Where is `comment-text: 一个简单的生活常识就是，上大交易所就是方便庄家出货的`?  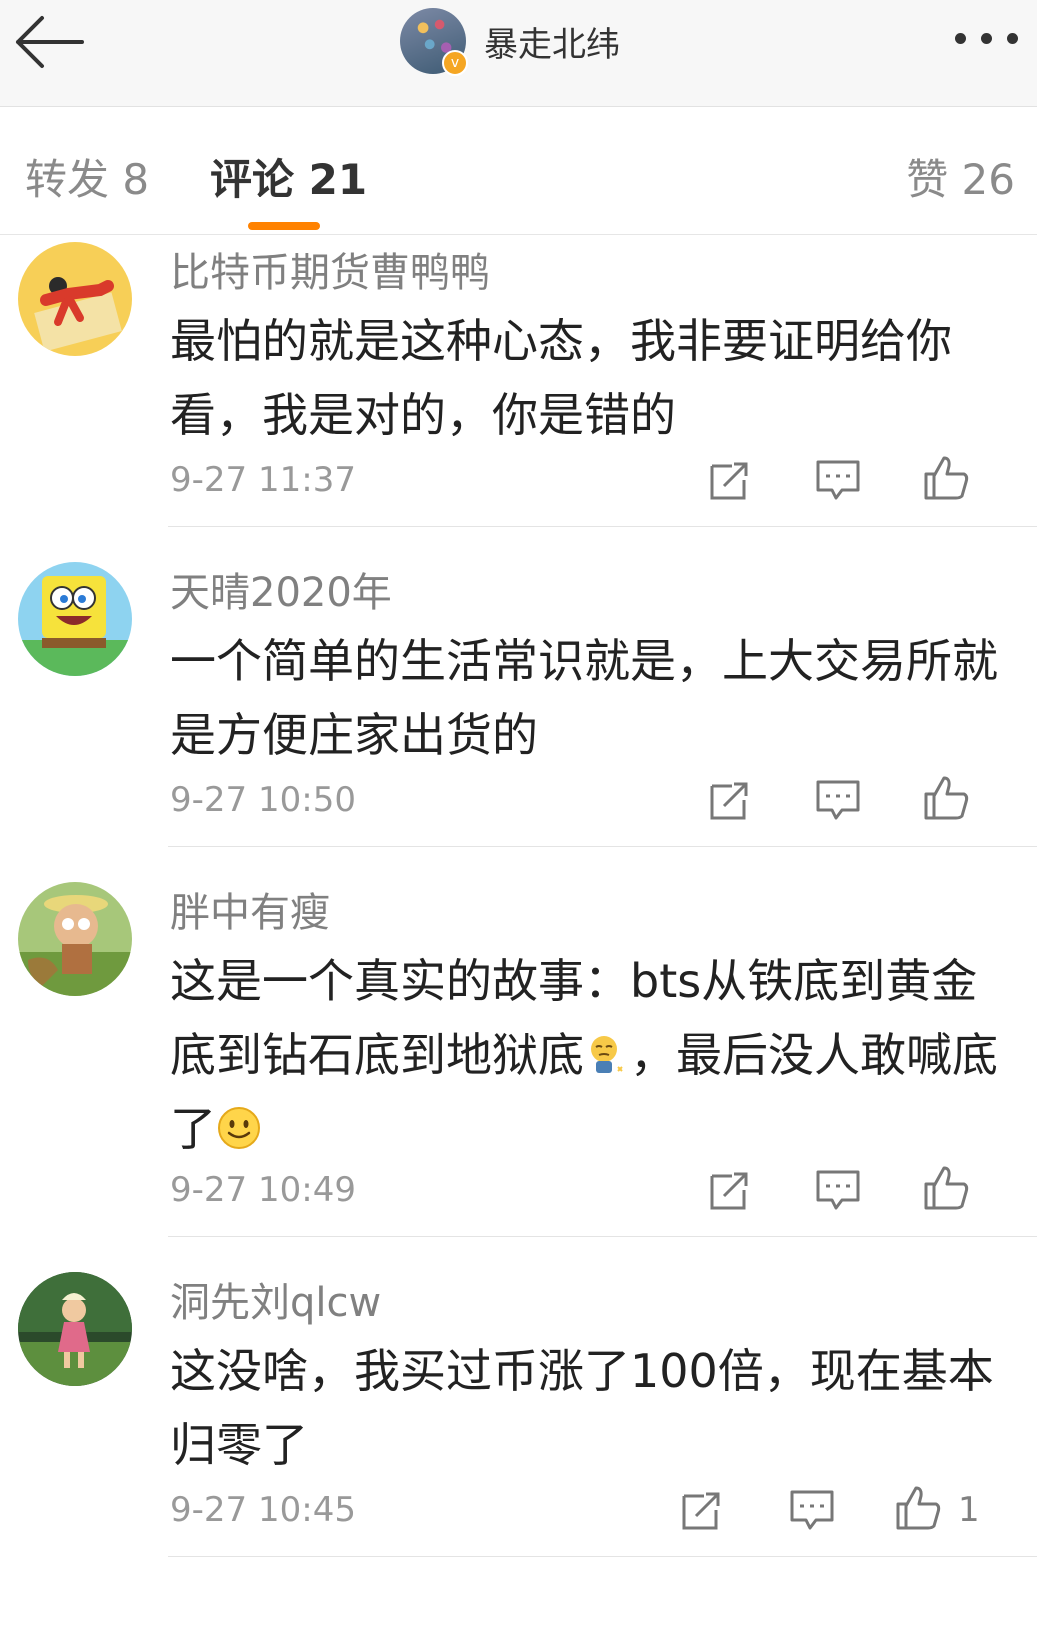 comment-text: 一个简单的生活常识就是，上大交易所就是方便庄家出货的 is located at coordinates (584, 698).